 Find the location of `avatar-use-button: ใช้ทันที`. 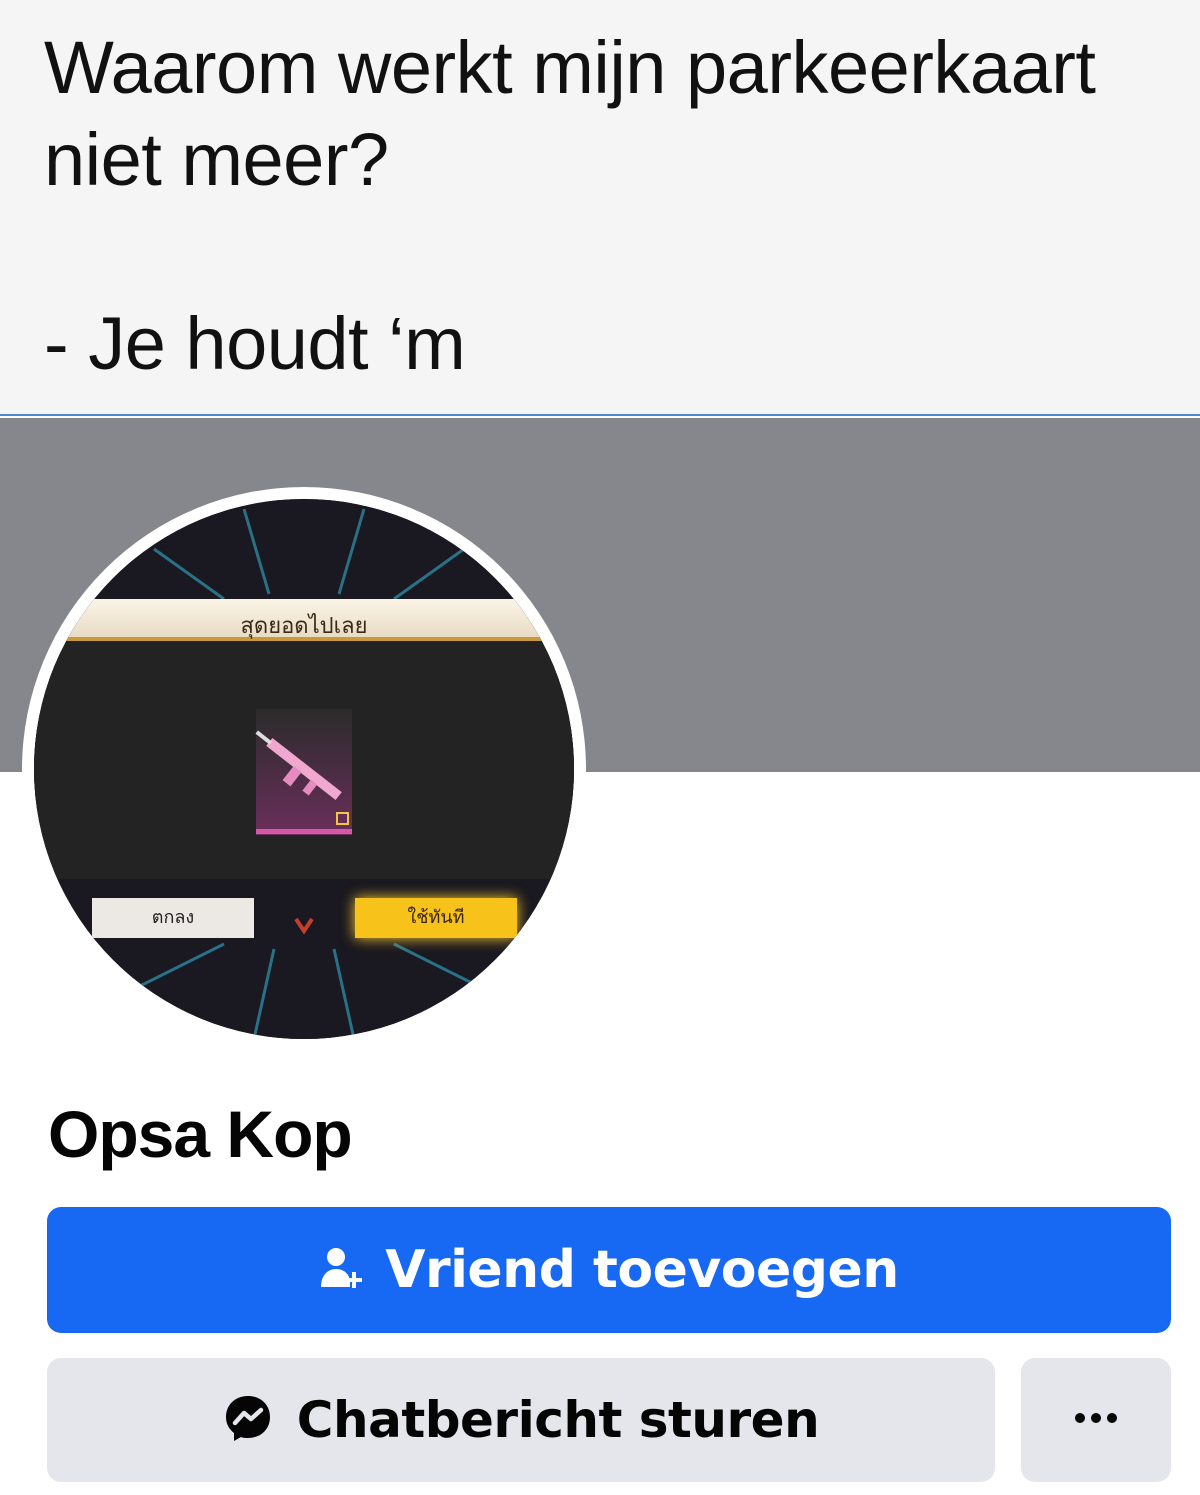

avatar-use-button: ใช้ทันที is located at coordinates (436, 918).